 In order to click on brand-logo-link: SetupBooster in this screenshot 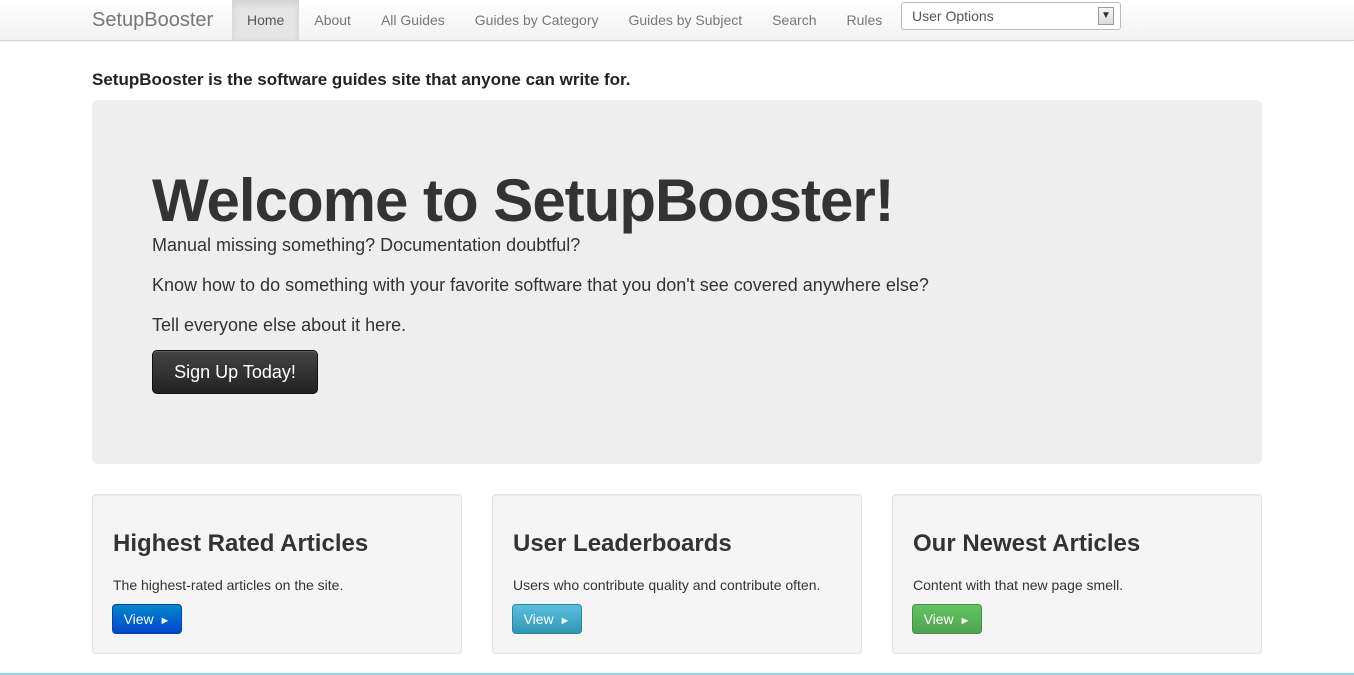, I will do `click(152, 20)`.